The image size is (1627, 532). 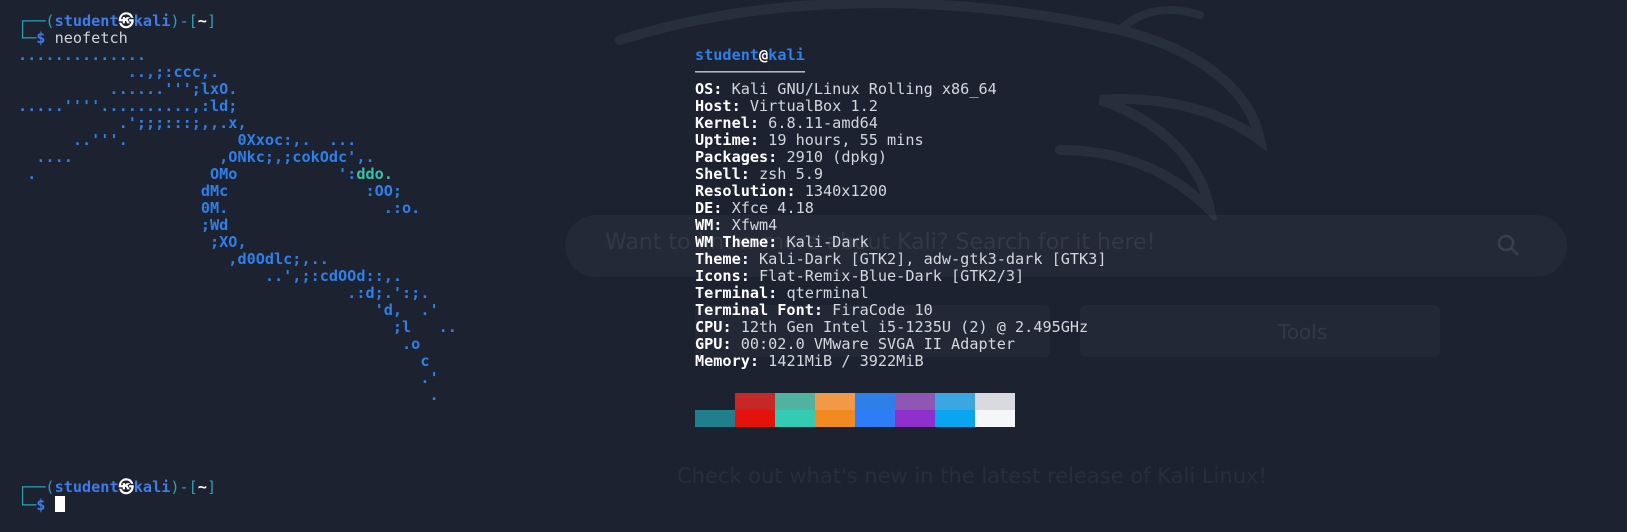 What do you see at coordinates (718, 276) in the screenshot?
I see `info-key: Icons` at bounding box center [718, 276].